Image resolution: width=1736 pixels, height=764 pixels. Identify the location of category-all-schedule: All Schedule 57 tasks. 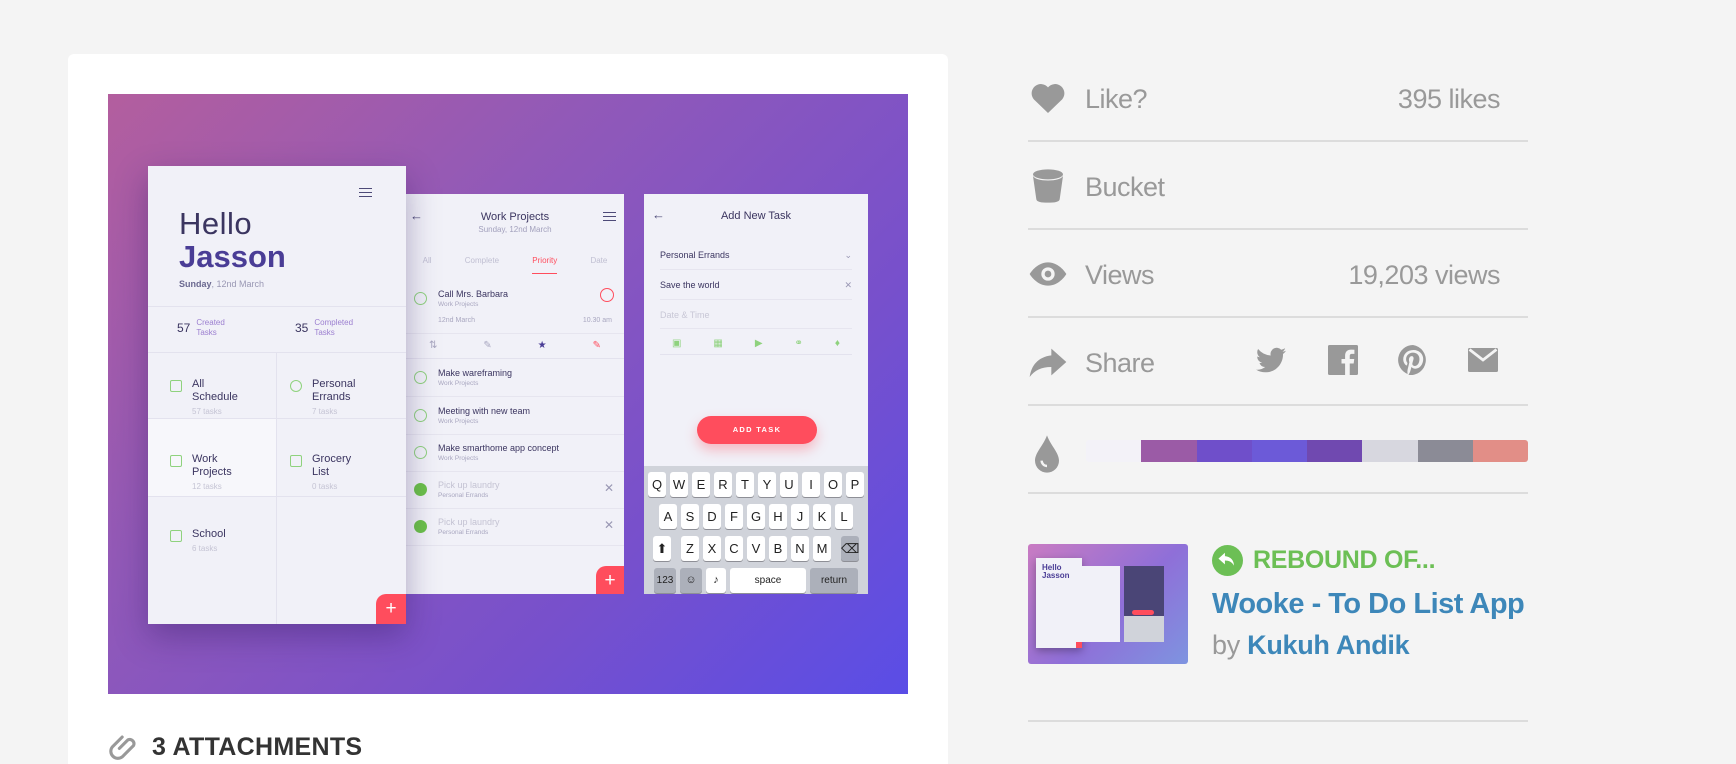
(204, 397).